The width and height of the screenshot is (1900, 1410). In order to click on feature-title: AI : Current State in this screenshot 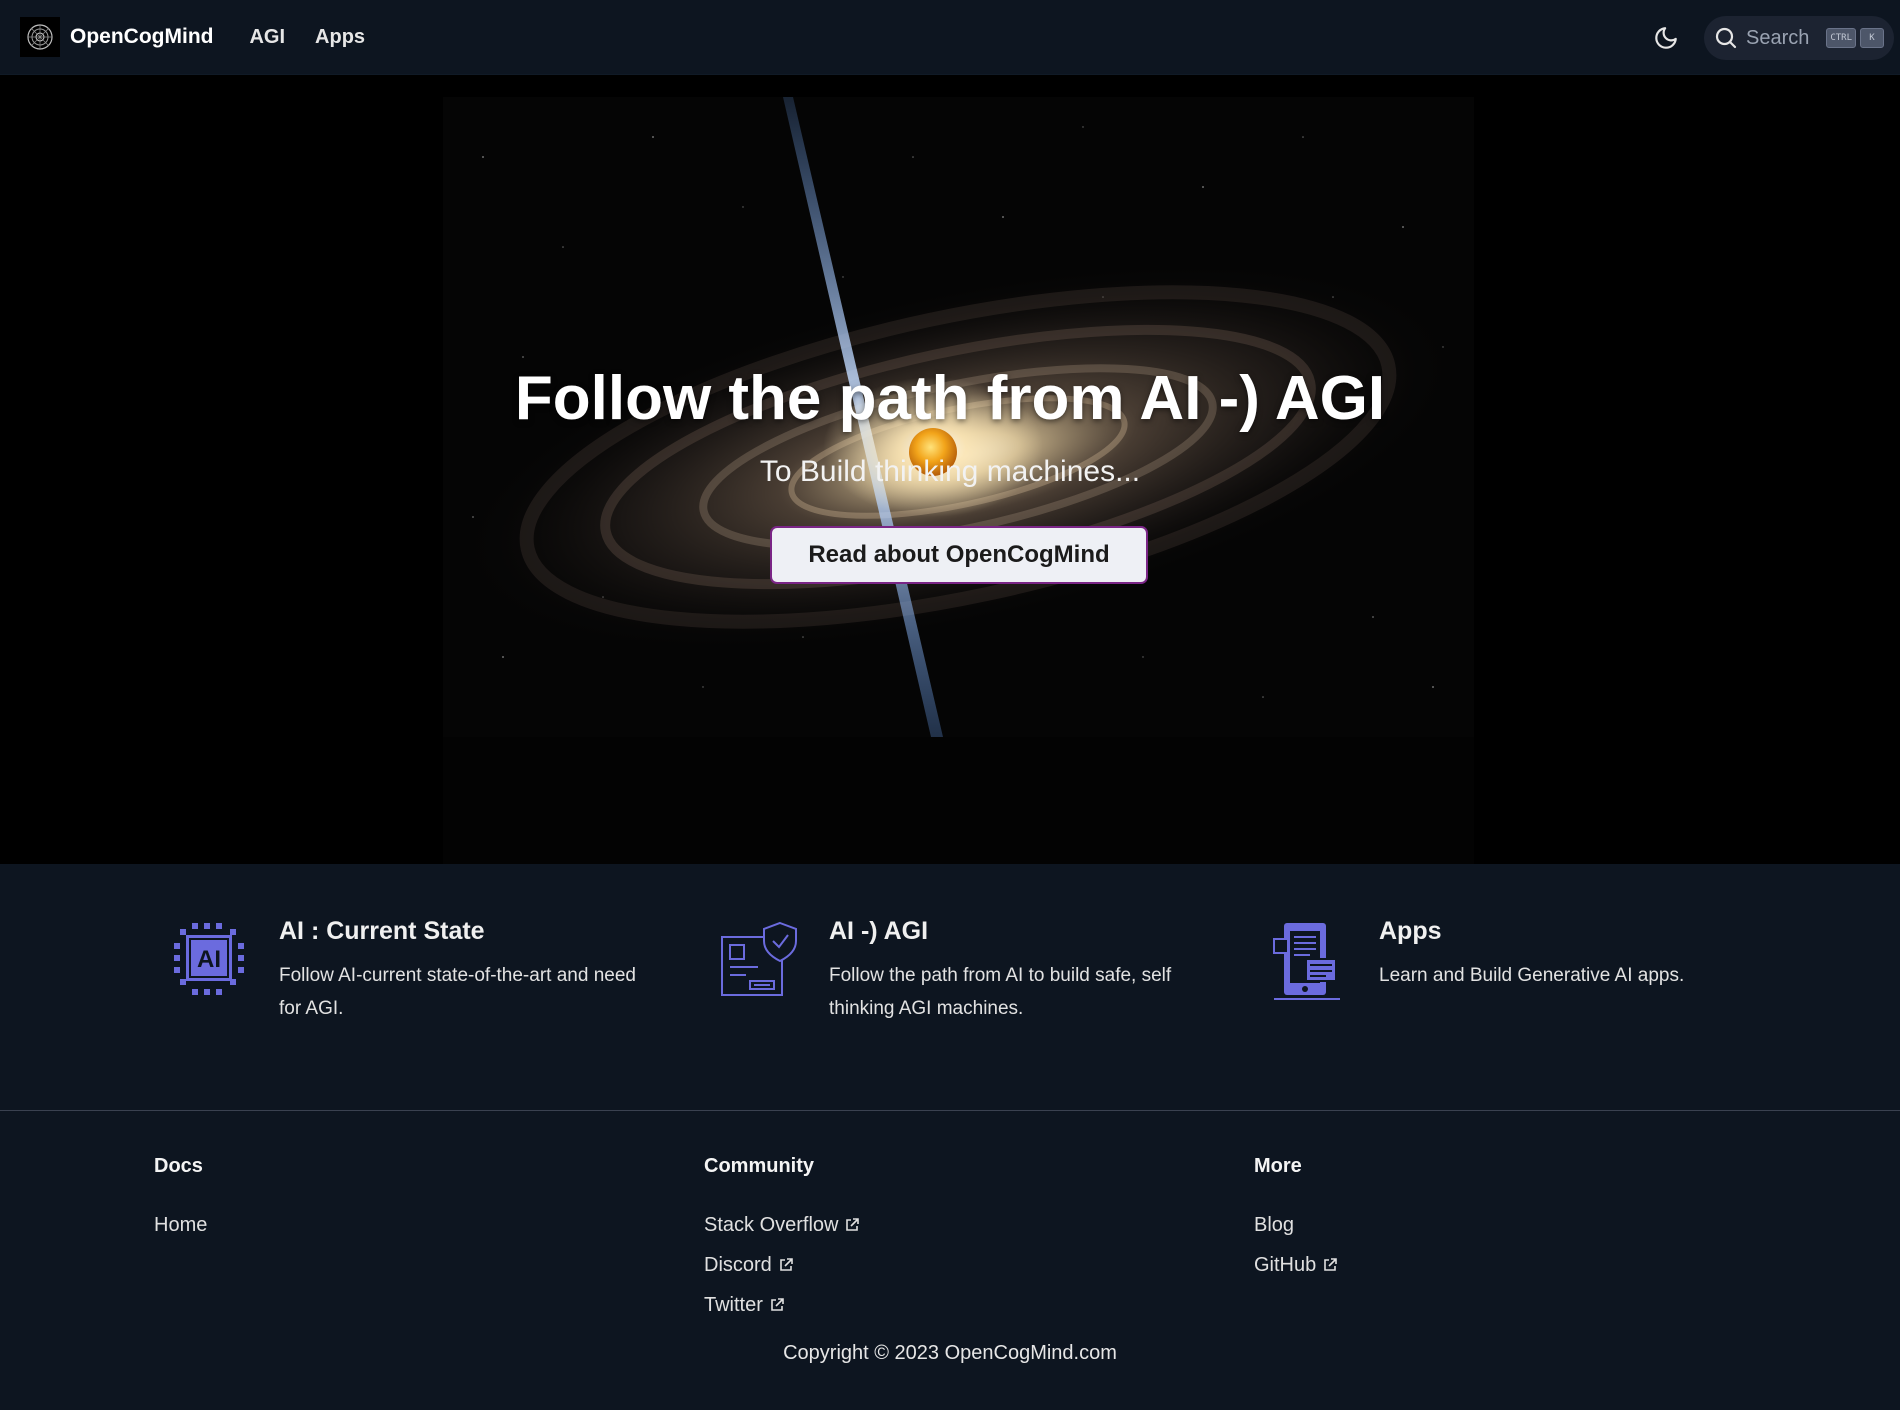, I will do `click(382, 931)`.